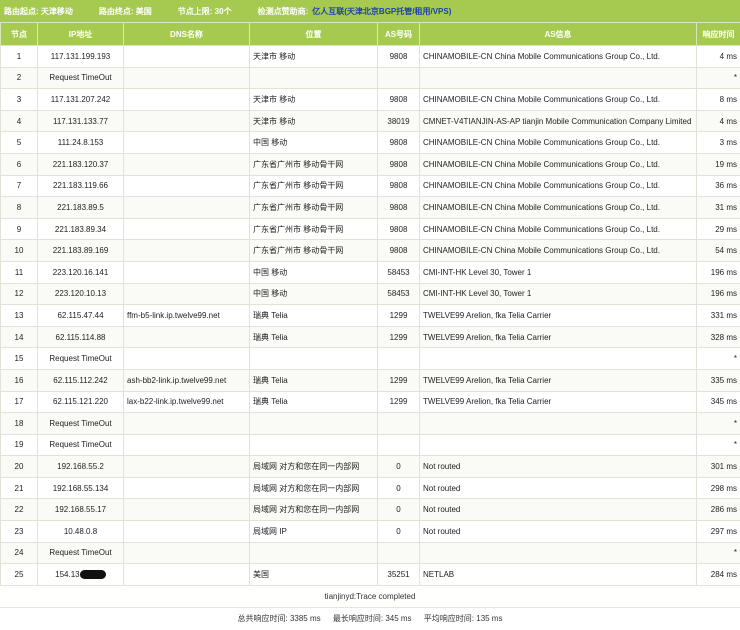  What do you see at coordinates (80, 380) in the screenshot?
I see `cell-ip-text: 62.115.112.242` at bounding box center [80, 380].